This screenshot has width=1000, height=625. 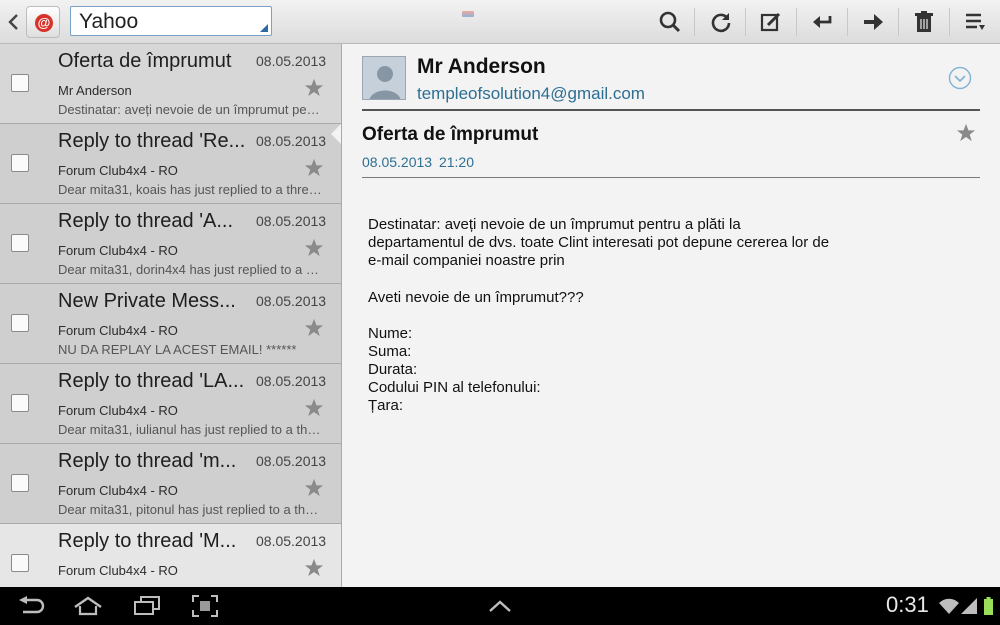 What do you see at coordinates (43, 22) in the screenshot?
I see `email-app-icon: @` at bounding box center [43, 22].